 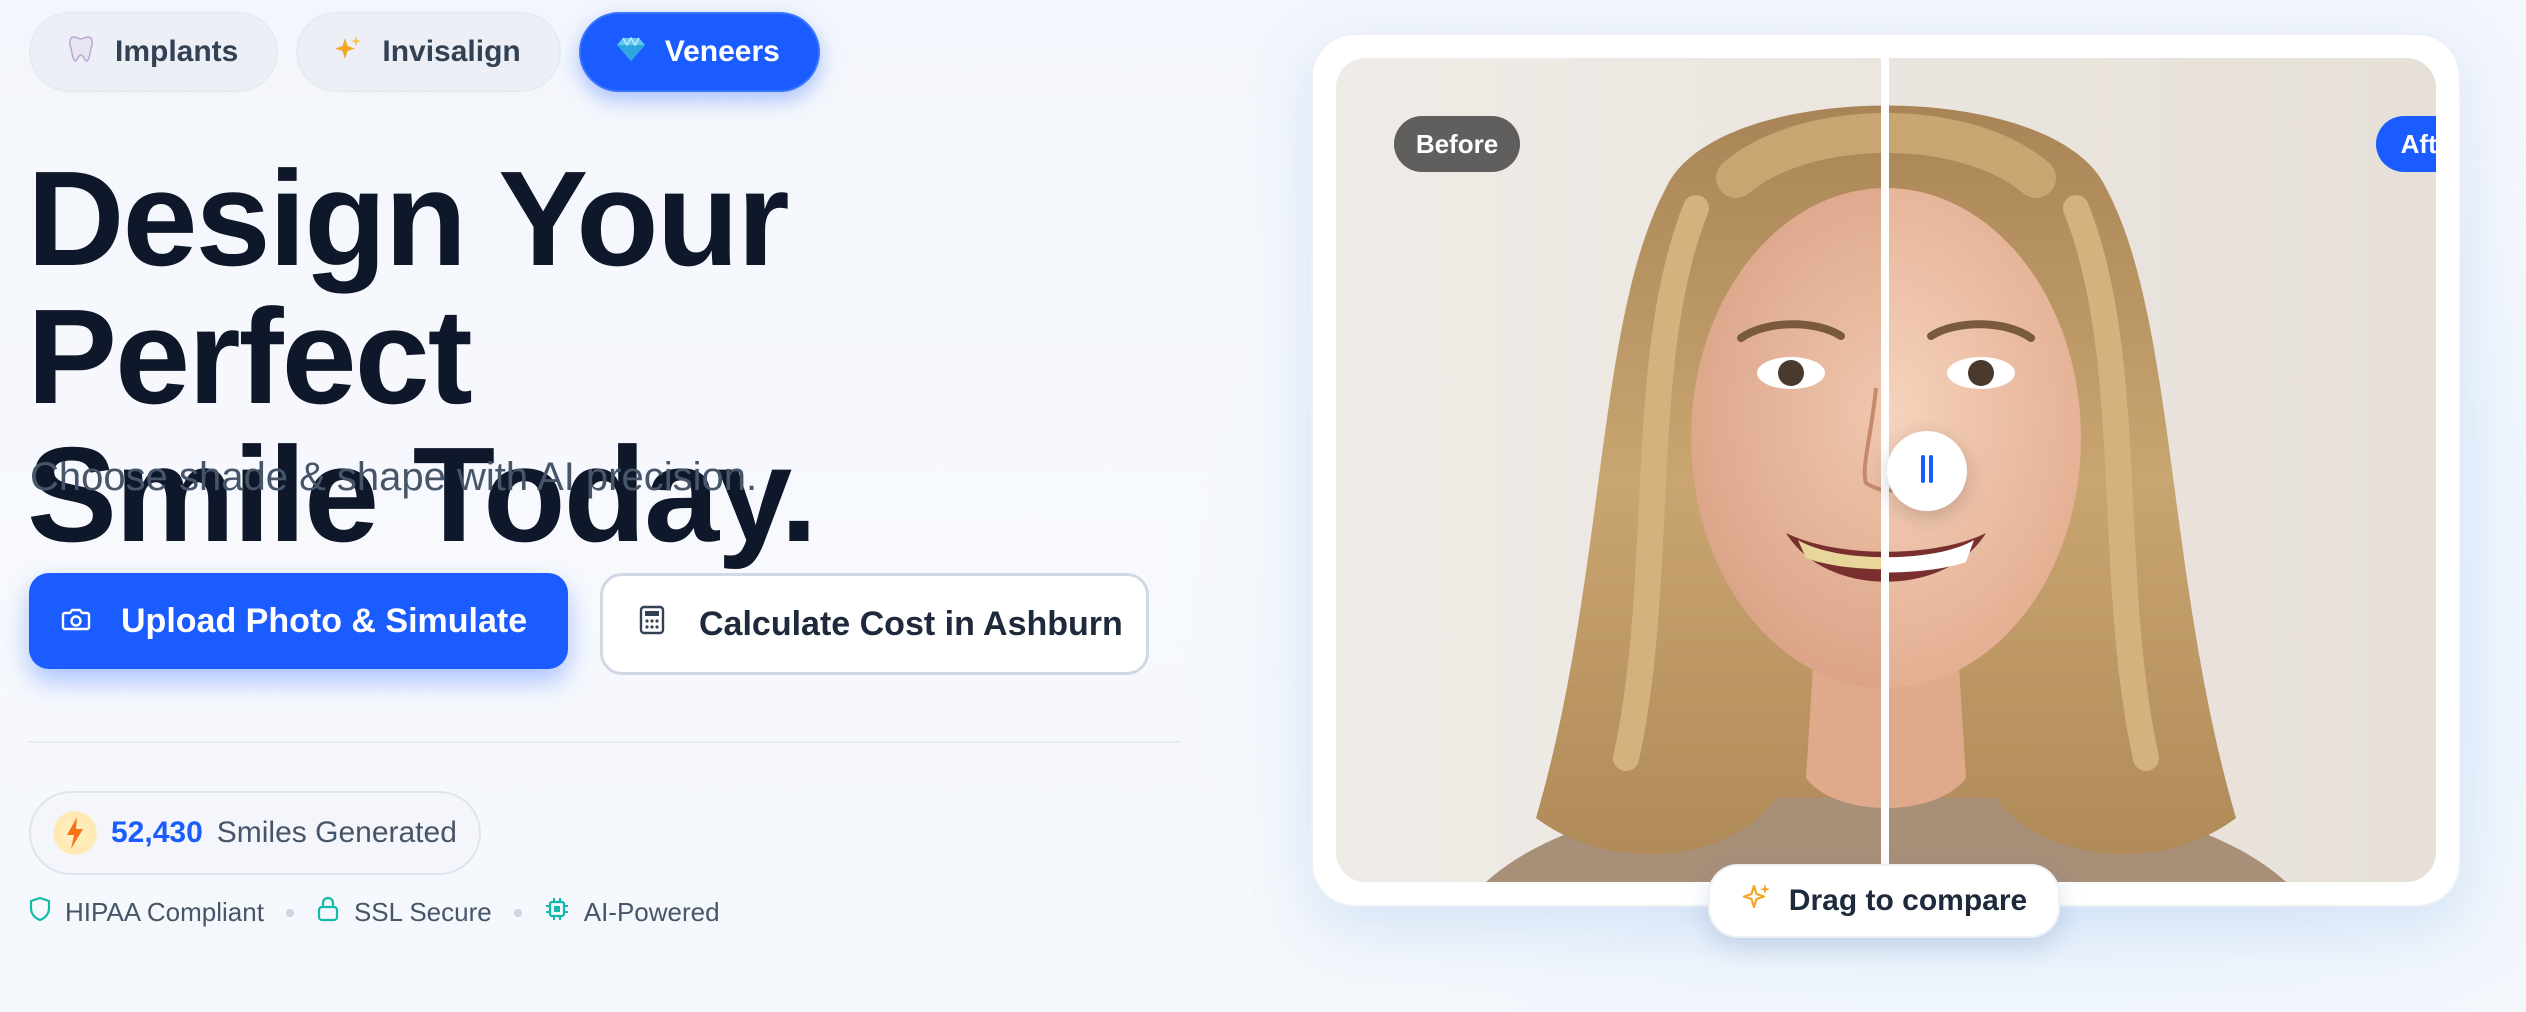 I want to click on bolt-icon, so click(x=75, y=833).